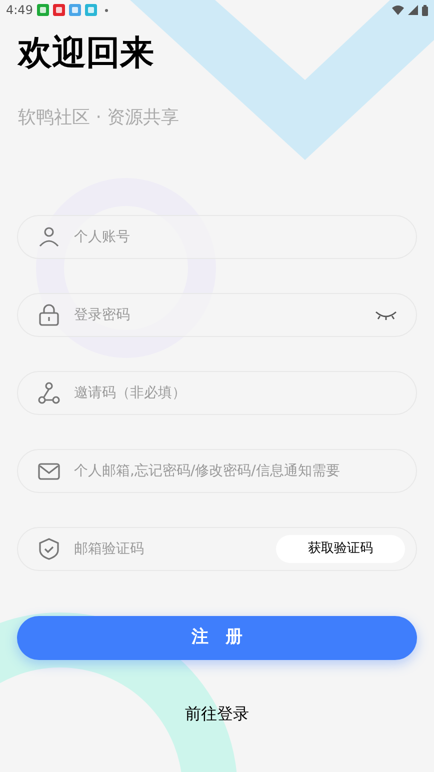 The height and width of the screenshot is (772, 434). What do you see at coordinates (217, 393) in the screenshot?
I see `input-field: 邀请码（非必填）` at bounding box center [217, 393].